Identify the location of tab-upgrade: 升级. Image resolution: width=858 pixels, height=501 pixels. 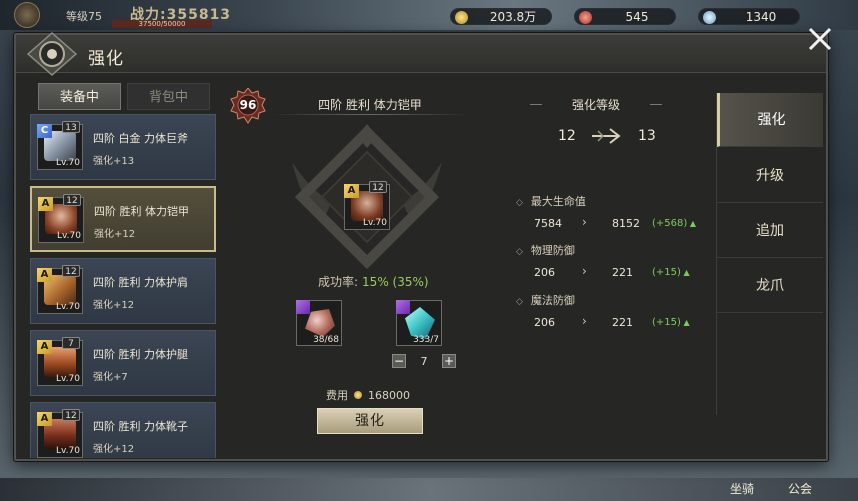
(770, 176).